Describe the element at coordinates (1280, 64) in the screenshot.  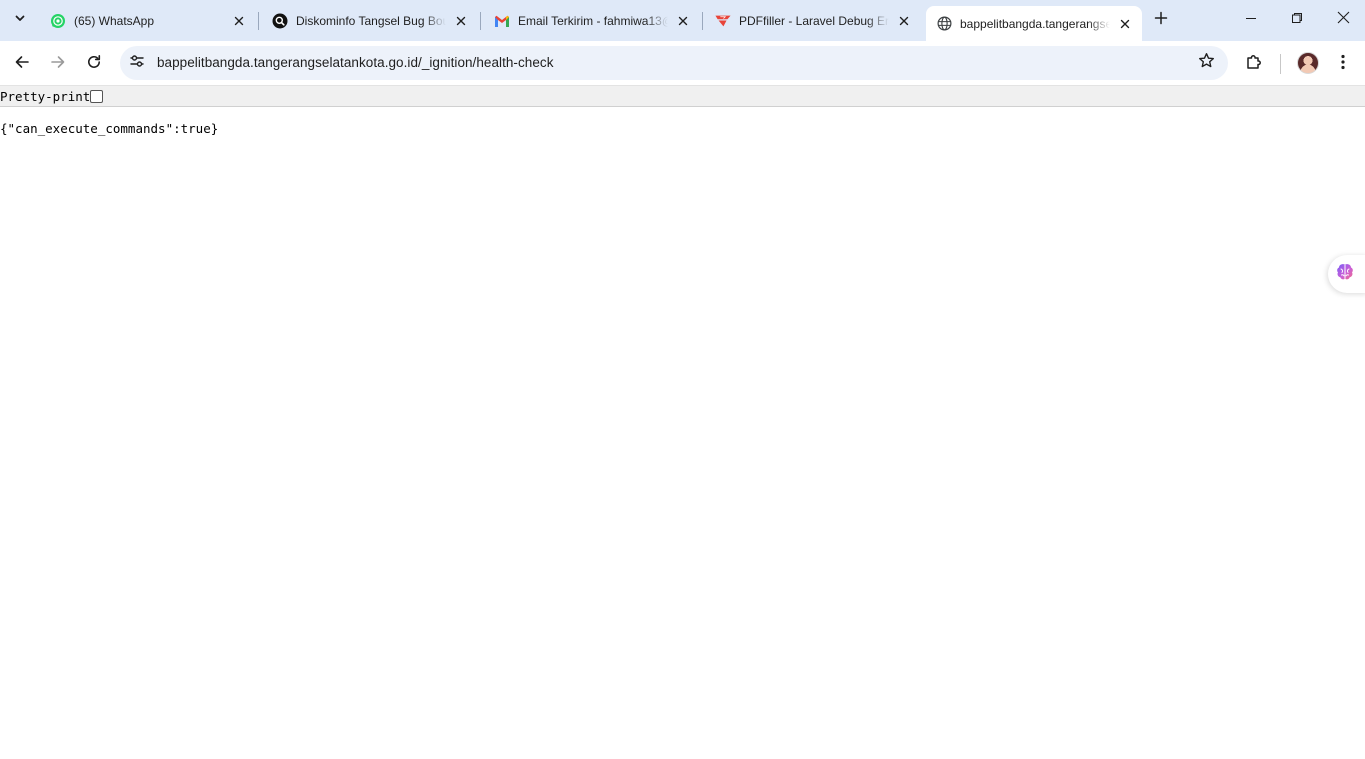
I see `toolbar-divider` at that location.